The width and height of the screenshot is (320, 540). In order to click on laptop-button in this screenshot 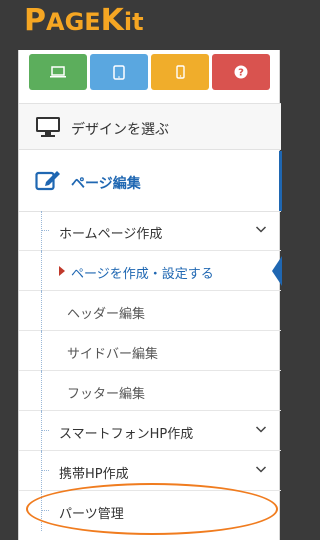, I will do `click(58, 72)`.